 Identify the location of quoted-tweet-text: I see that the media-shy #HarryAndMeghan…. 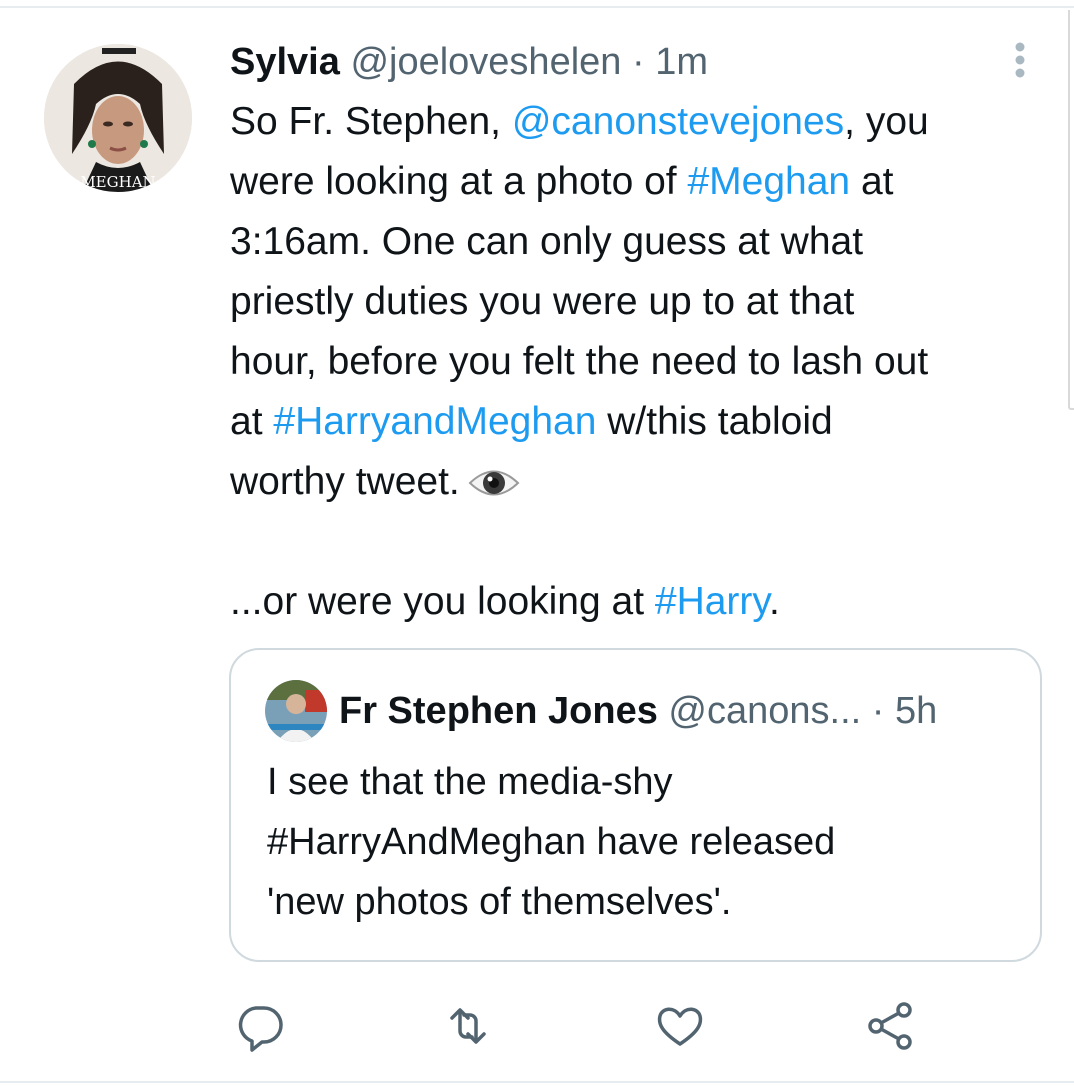
(647, 842).